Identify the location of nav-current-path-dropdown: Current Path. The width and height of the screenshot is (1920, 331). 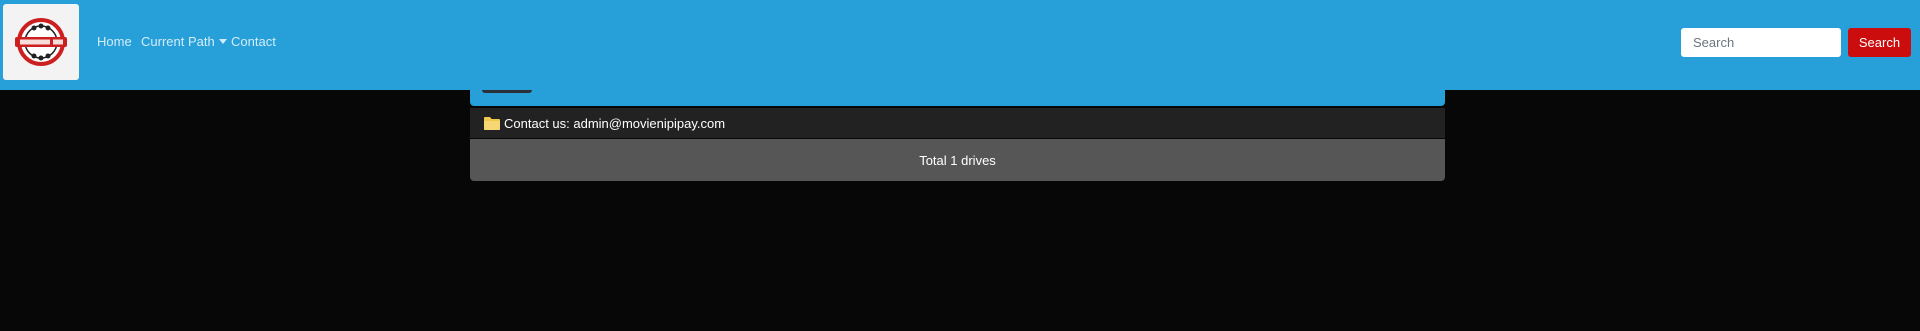
(184, 42).